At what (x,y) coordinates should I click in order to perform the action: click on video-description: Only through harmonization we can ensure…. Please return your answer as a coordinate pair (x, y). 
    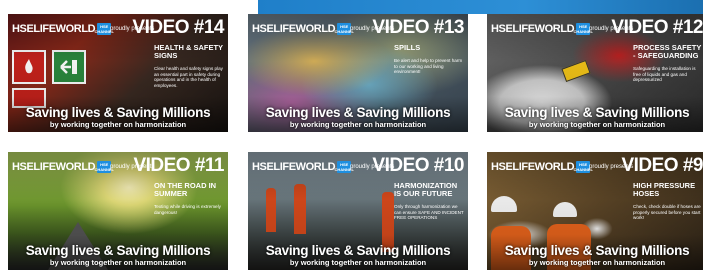
    Looking at the image, I should click on (429, 212).